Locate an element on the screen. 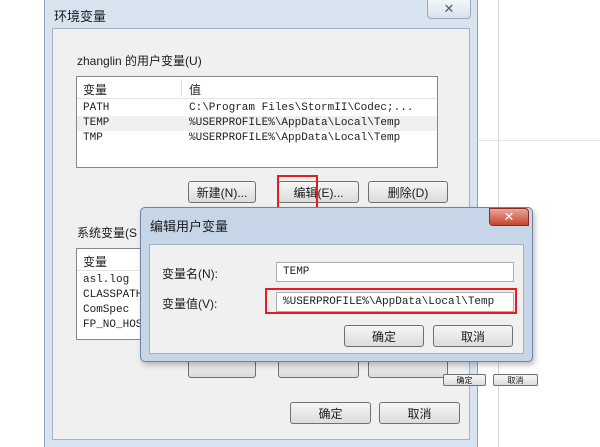 The image size is (600, 447). thumbnail-cancel-button: 取消 is located at coordinates (515, 380).